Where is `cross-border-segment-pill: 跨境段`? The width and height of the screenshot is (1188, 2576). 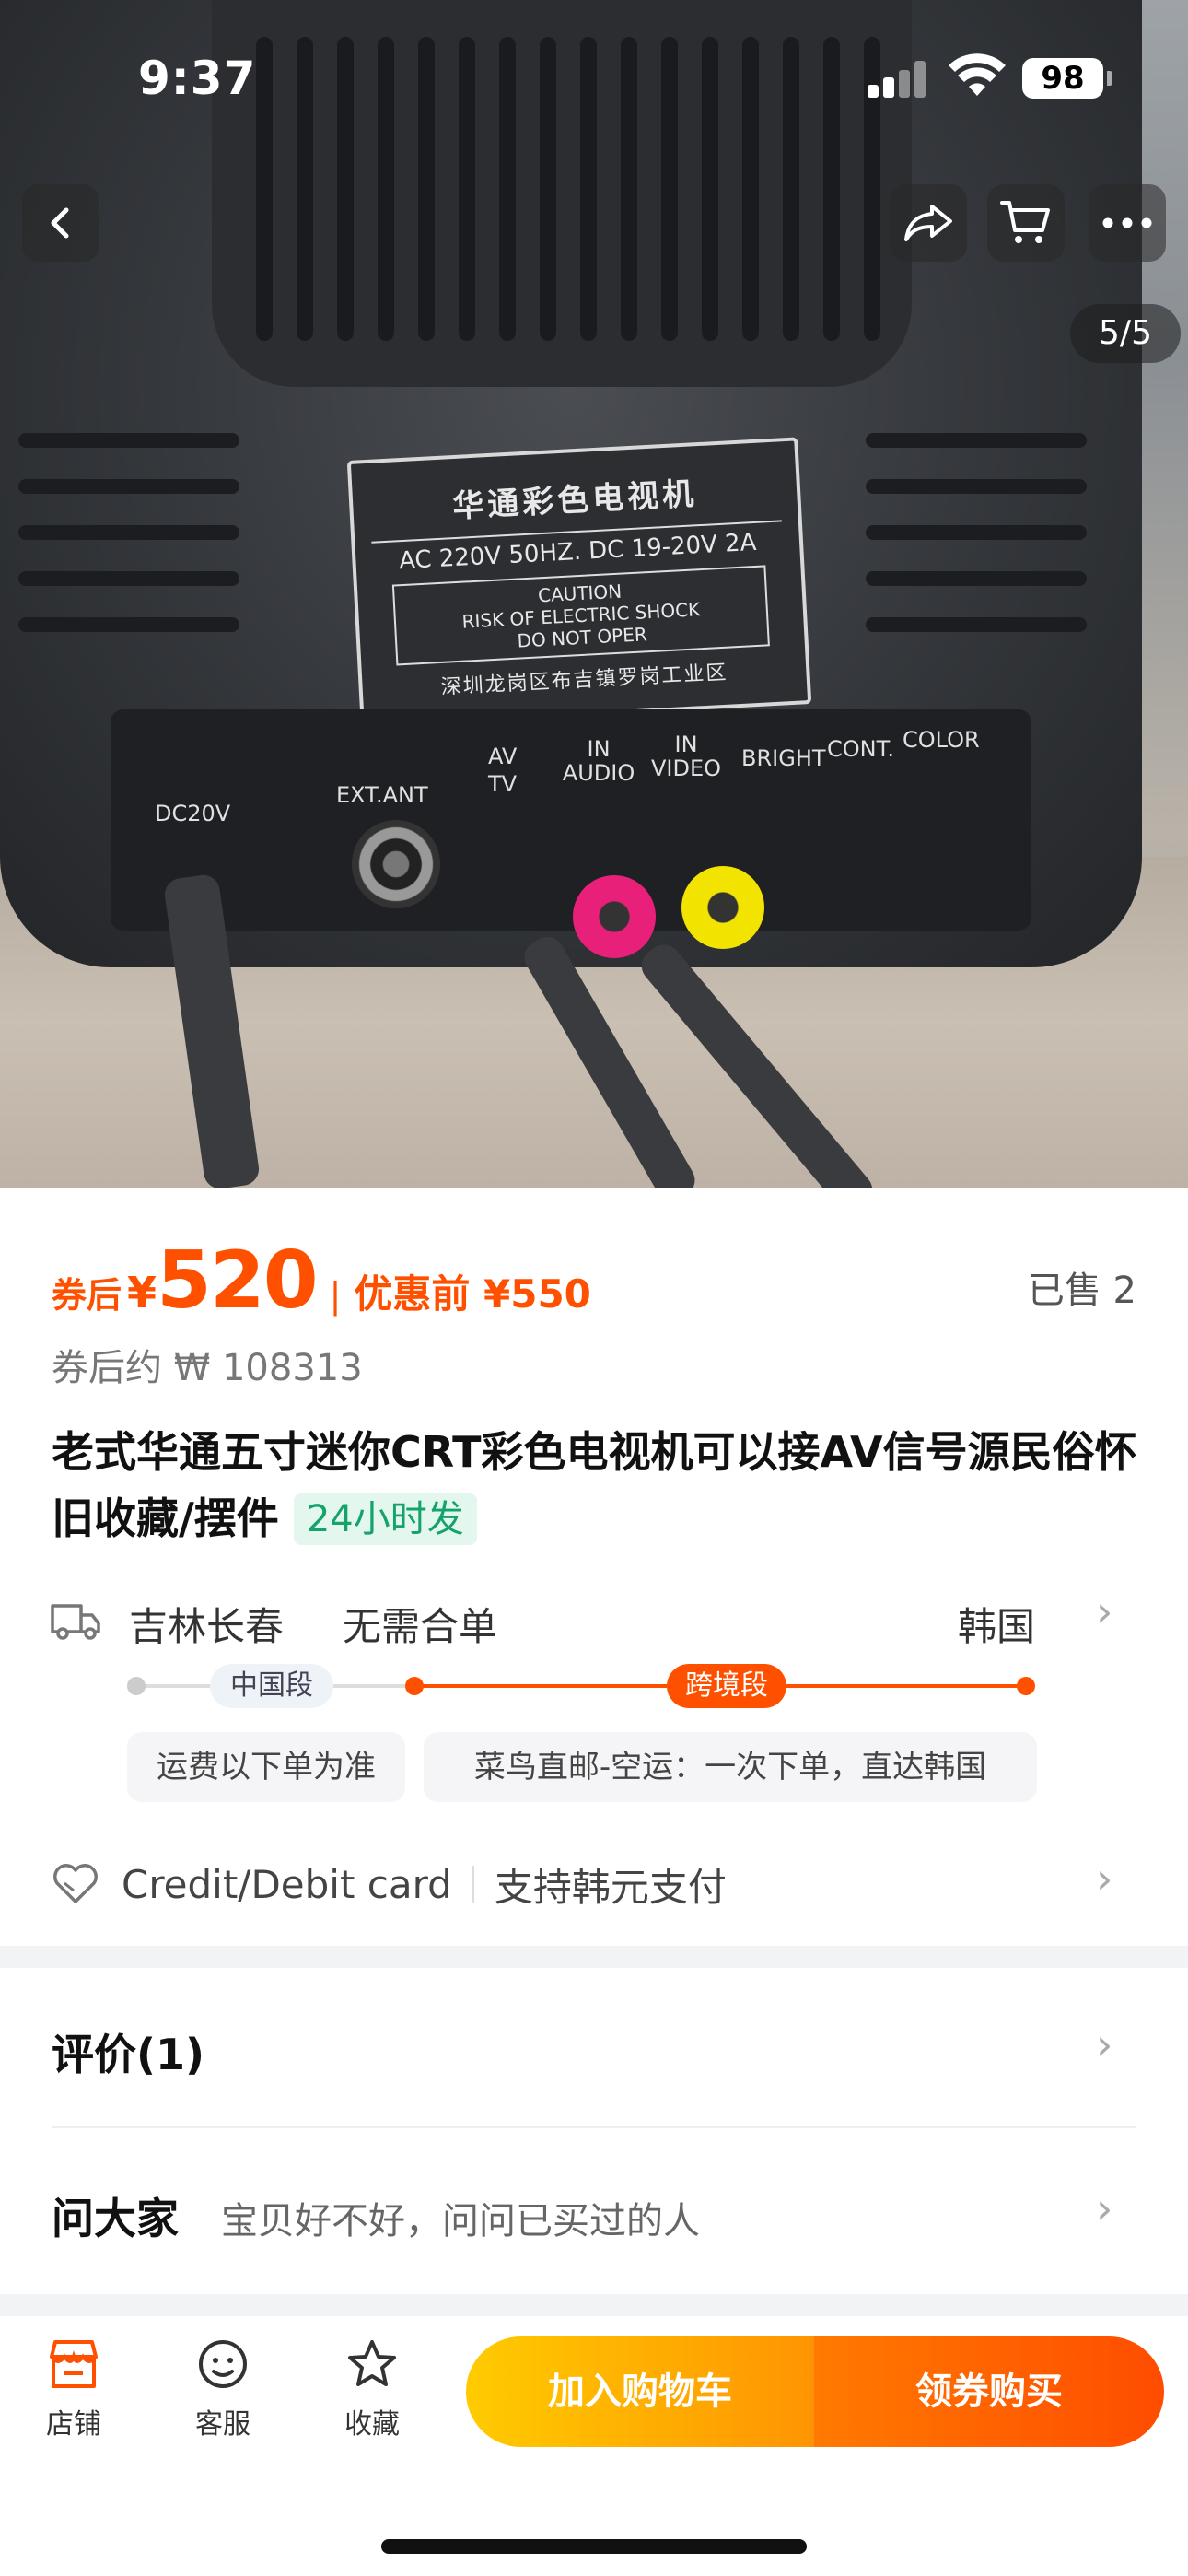
cross-border-segment-pill: 跨境段 is located at coordinates (726, 1686).